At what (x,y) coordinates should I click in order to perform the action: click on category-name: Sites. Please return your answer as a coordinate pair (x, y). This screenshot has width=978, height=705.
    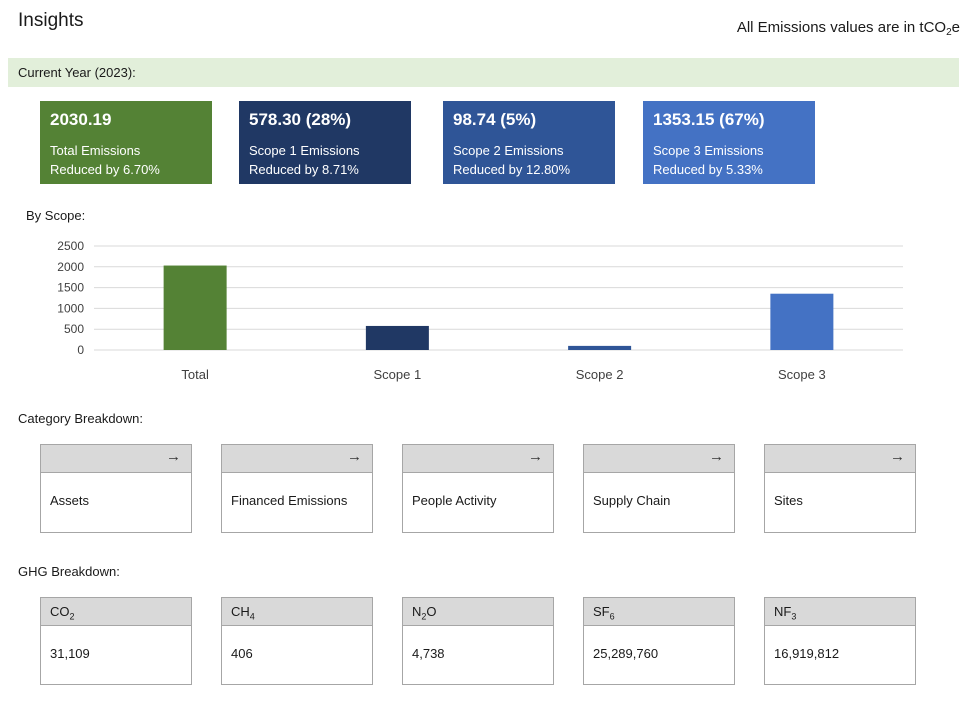
    Looking at the image, I should click on (788, 500).